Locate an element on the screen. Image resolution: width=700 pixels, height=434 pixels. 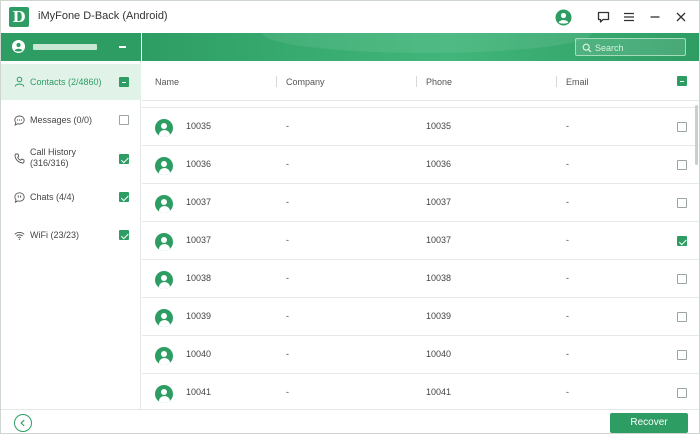
table-row: 10039 - 10039 - is located at coordinates (420, 317).